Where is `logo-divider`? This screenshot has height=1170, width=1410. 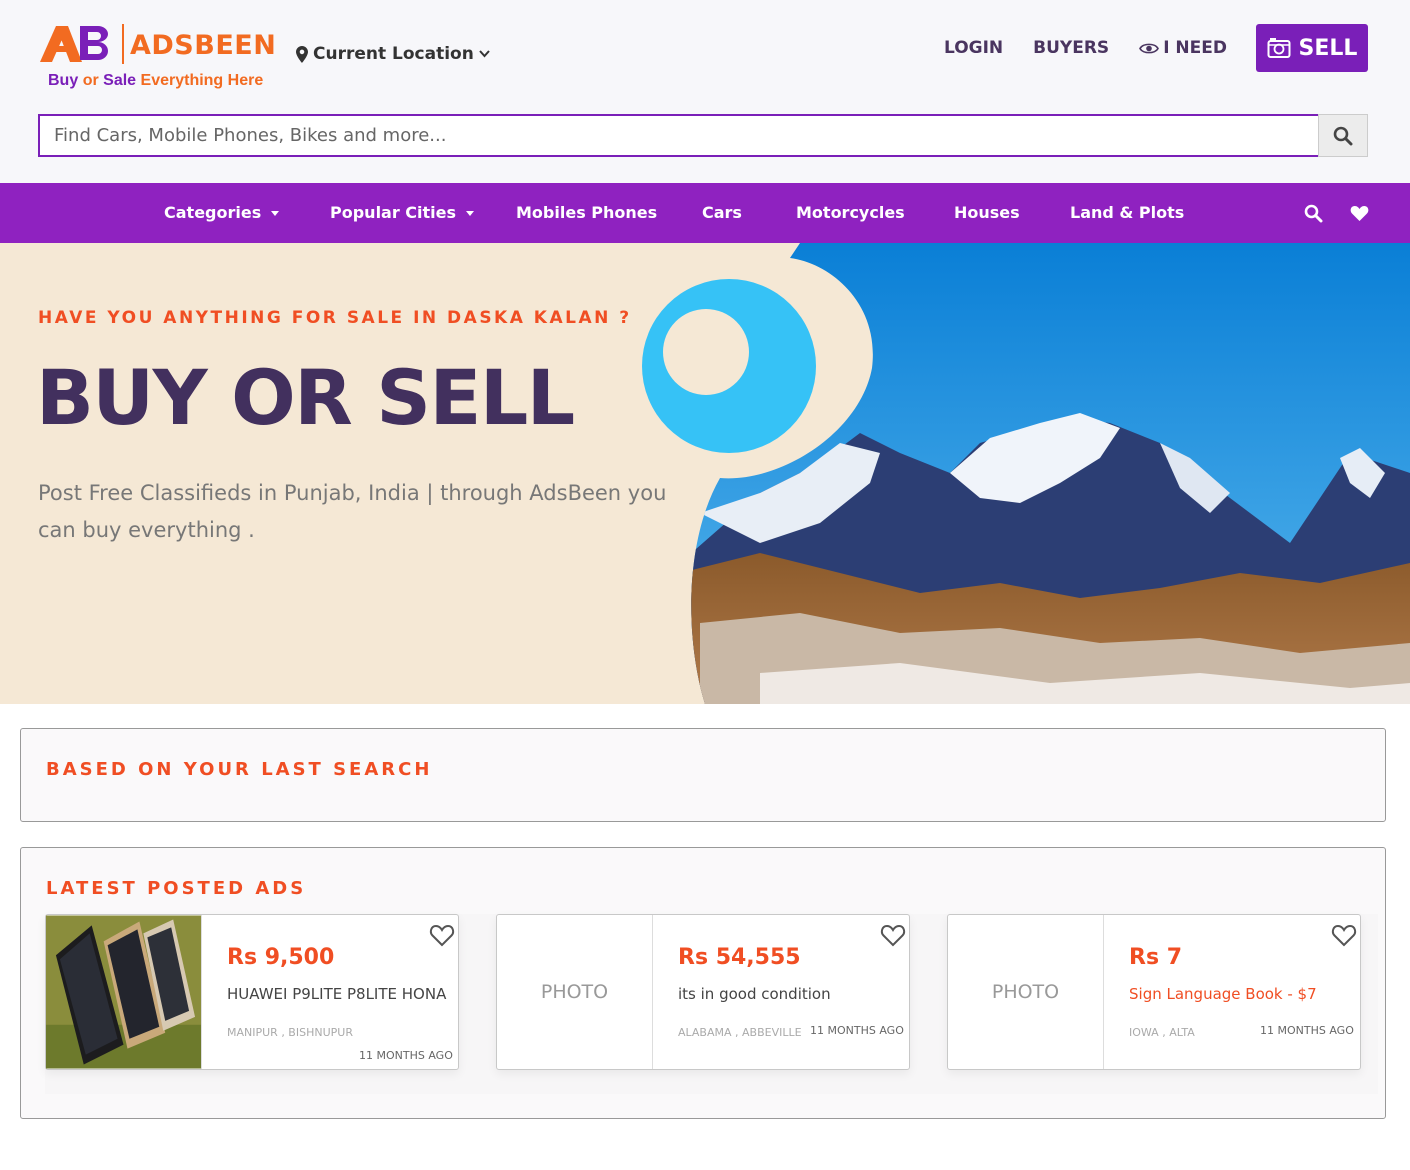
logo-divider is located at coordinates (123, 44).